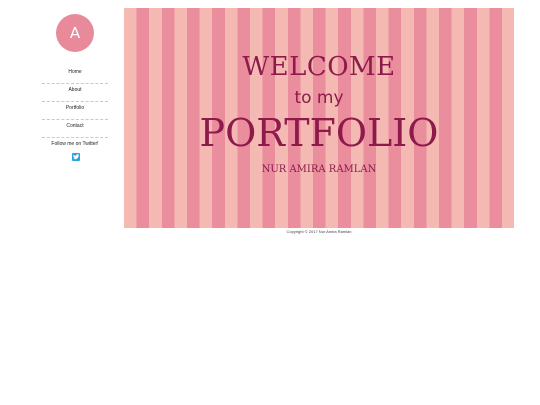 The height and width of the screenshot is (405, 540). Describe the element at coordinates (75, 75) in the screenshot. I see `nav-item-home: Home` at that location.